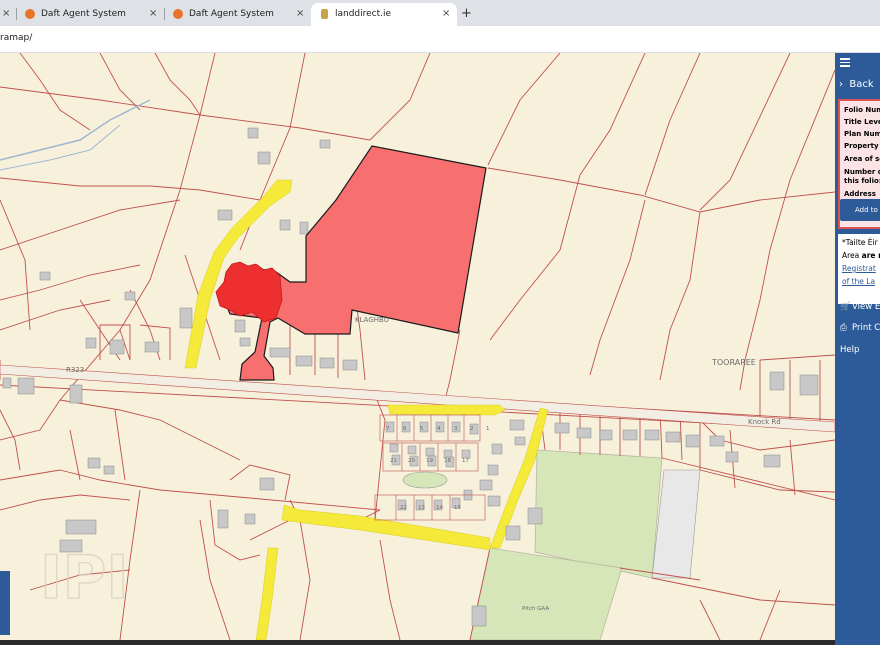  What do you see at coordinates (465, 461) in the screenshot?
I see `house-number: 17` at bounding box center [465, 461].